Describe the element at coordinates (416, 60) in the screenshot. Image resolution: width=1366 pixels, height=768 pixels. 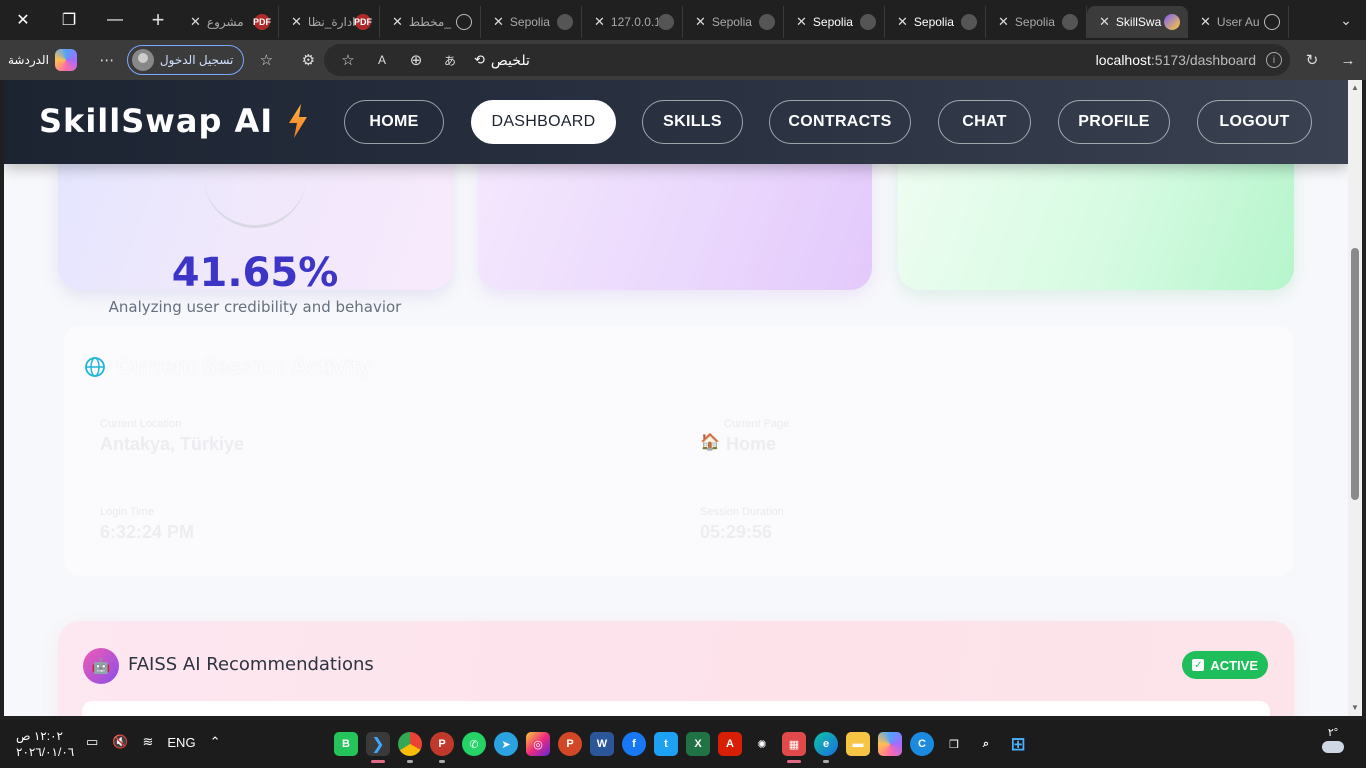
I see `zoom-icon: ⊕` at that location.